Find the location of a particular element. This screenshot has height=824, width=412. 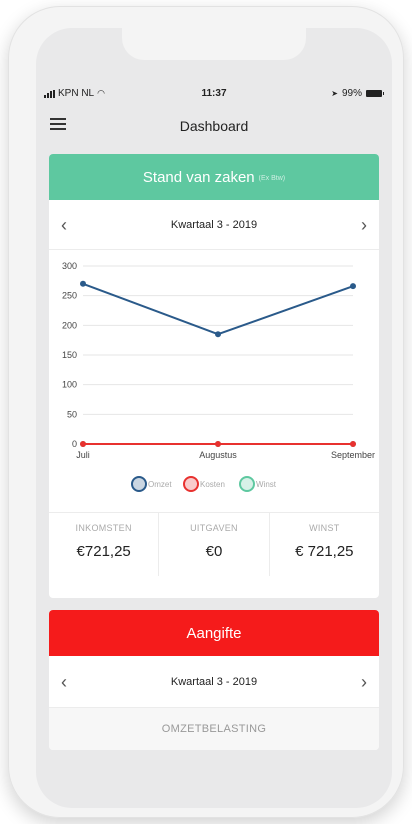

stat-value: €0 is located at coordinates (214, 551).